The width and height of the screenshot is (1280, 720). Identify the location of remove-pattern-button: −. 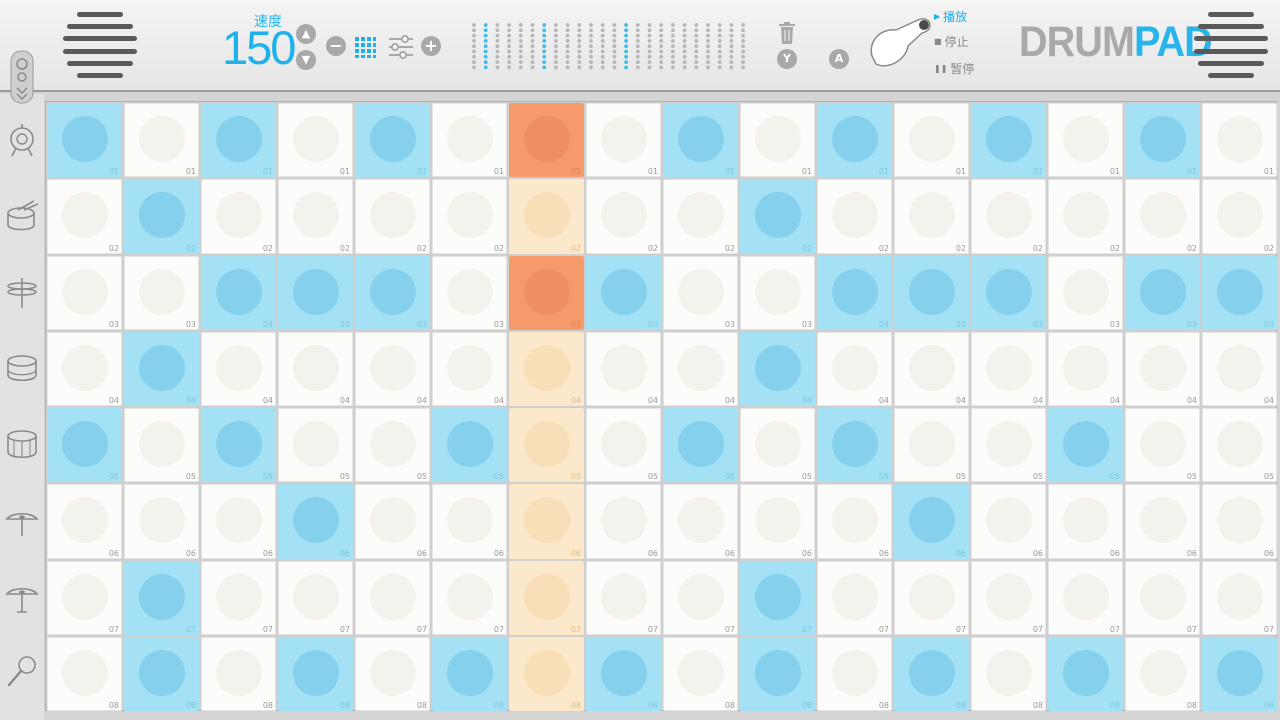
(336, 46).